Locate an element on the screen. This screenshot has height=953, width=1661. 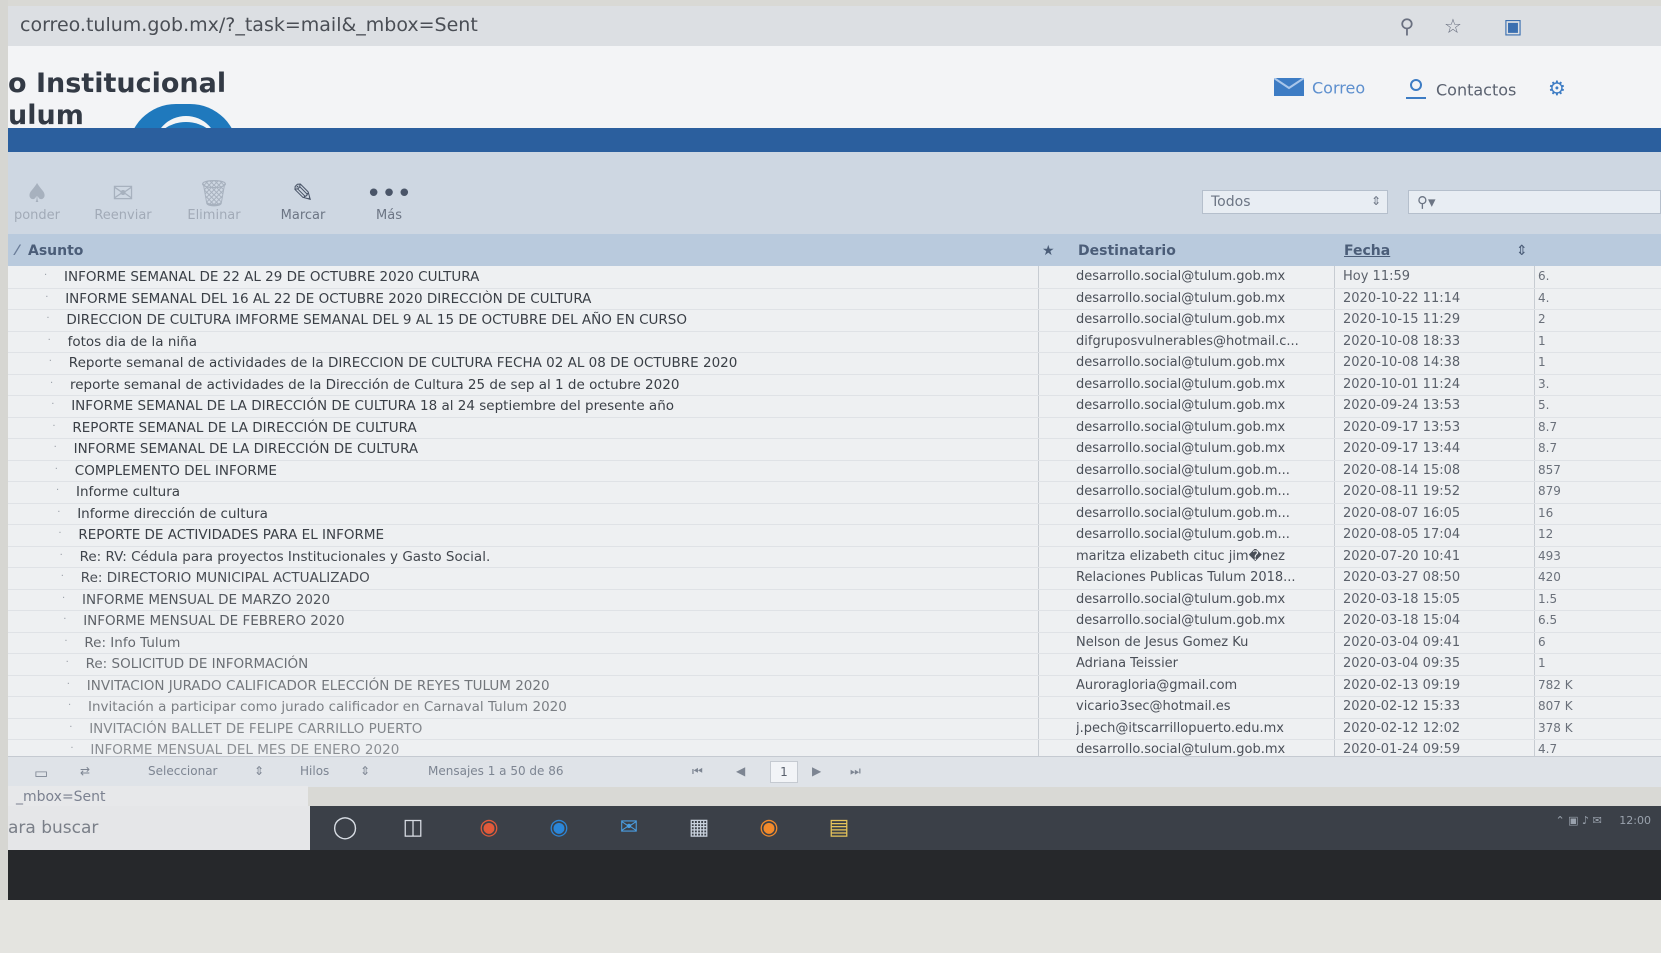
message-date: 2020-09-17 13:44 is located at coordinates (1402, 448).